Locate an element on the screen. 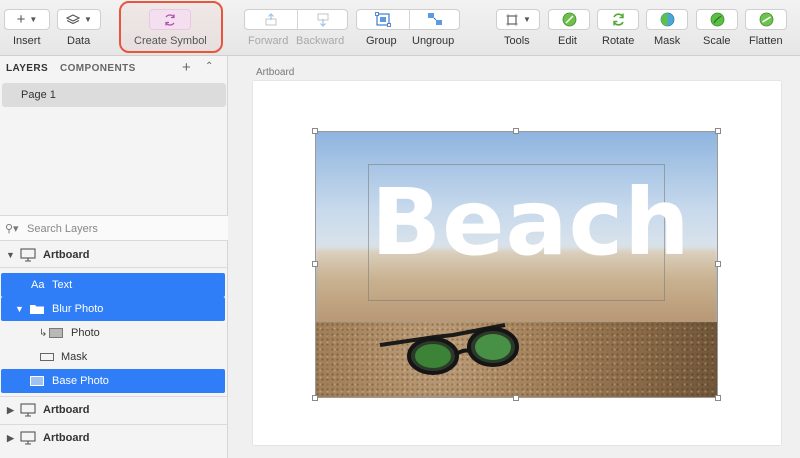  flatten-button is located at coordinates (766, 19).